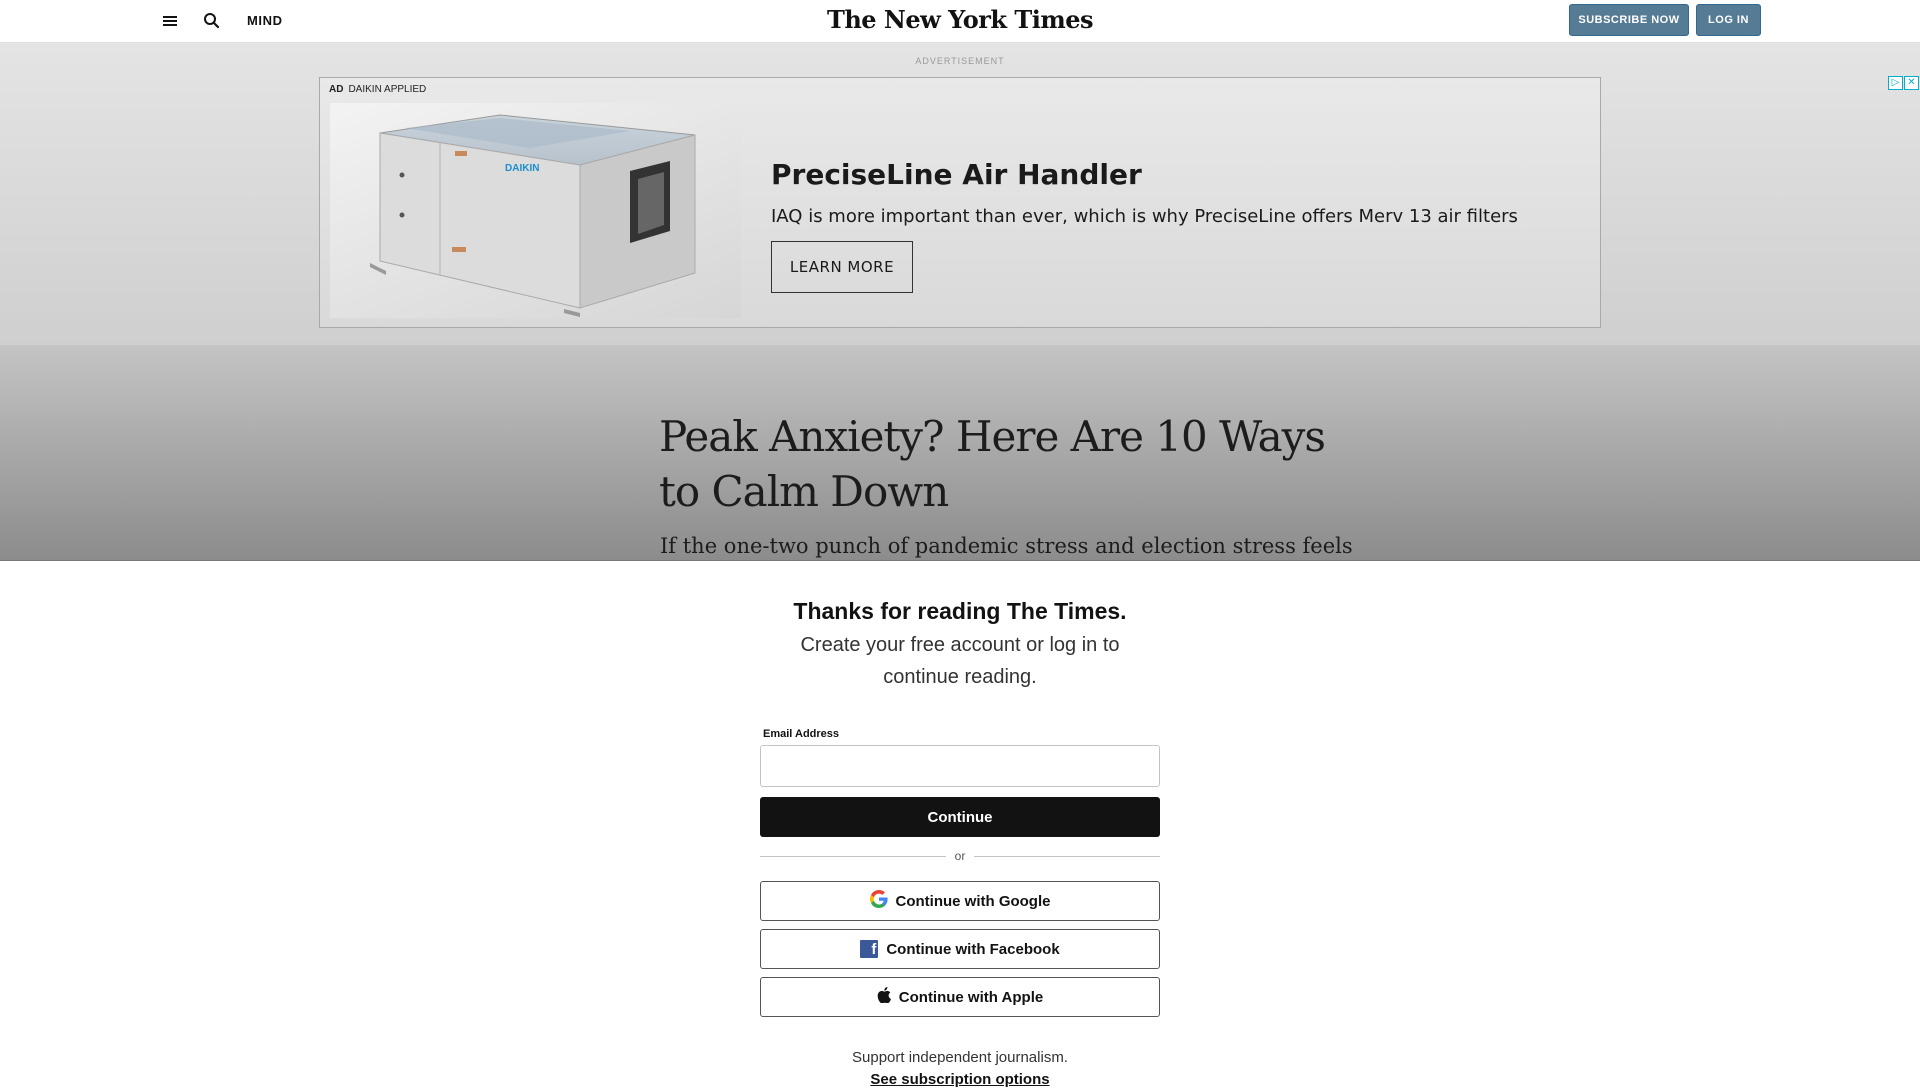 This screenshot has height=1088, width=1920. What do you see at coordinates (1728, 20) in the screenshot?
I see `login-button: LOG IN` at bounding box center [1728, 20].